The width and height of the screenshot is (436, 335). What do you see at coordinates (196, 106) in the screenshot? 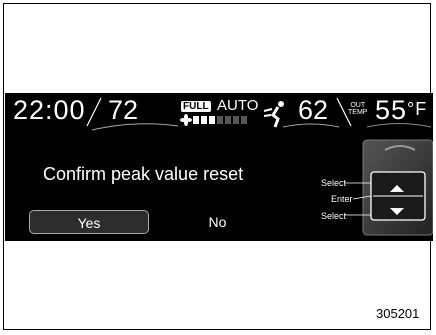
I see `fan-mode-badge: FULL` at bounding box center [196, 106].